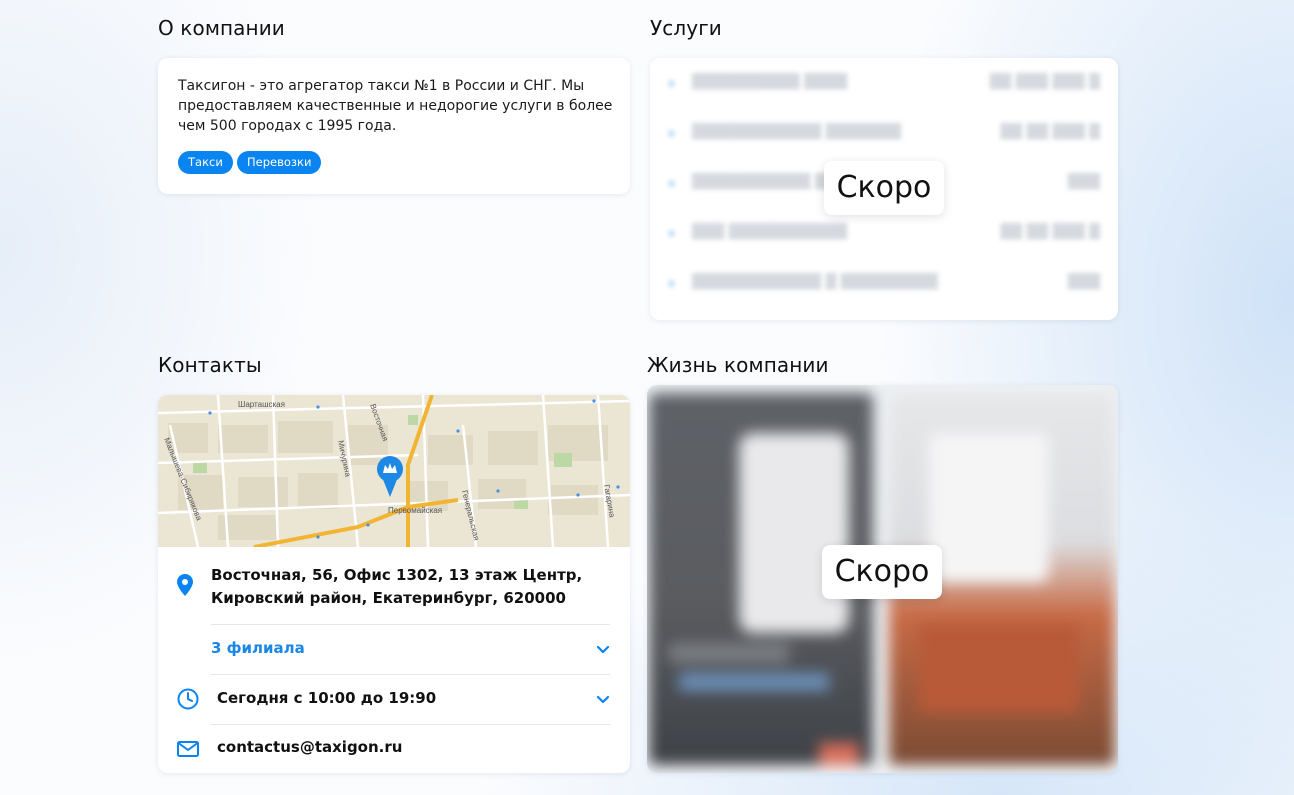 This screenshot has height=795, width=1294. Describe the element at coordinates (884, 84) in the screenshot. I see `service-row-placeholder: ██████████ ████ ██ ███ ███ █` at that location.